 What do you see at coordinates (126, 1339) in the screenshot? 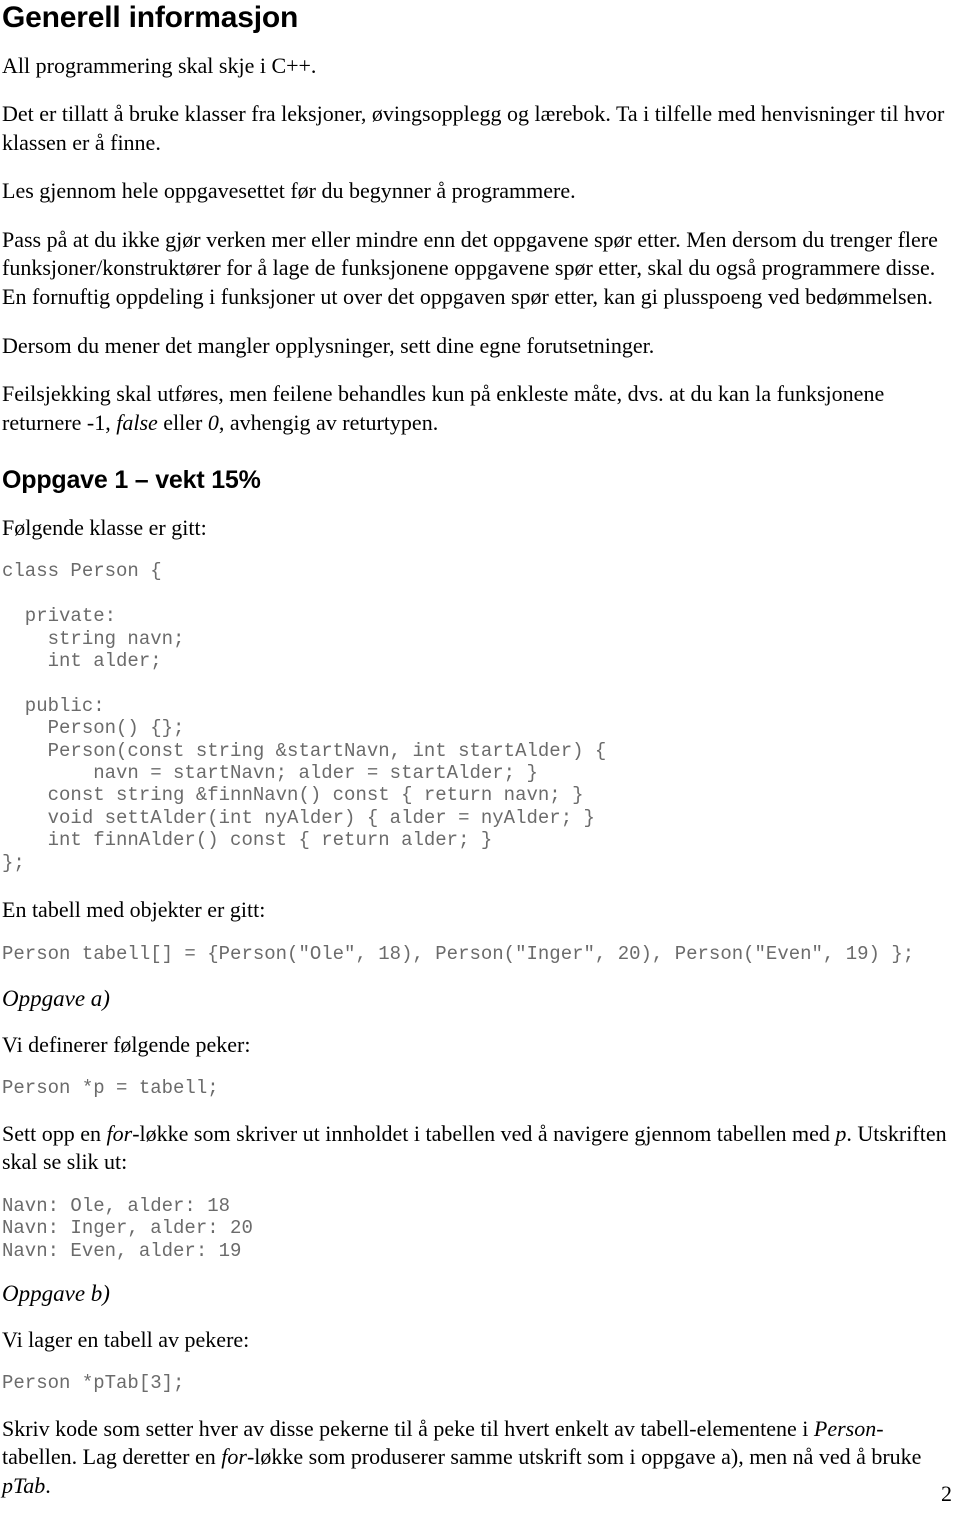
I see `task-b-lead: Vi lager en tabell av pekere:` at bounding box center [126, 1339].